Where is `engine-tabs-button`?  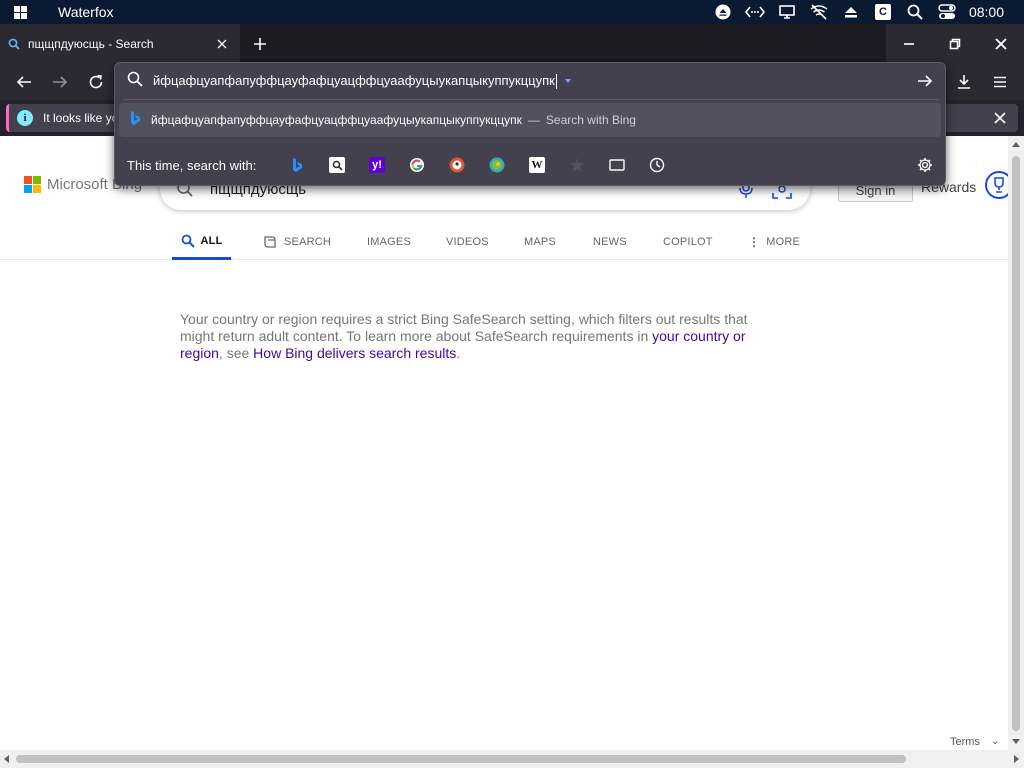 engine-tabs-button is located at coordinates (617, 165).